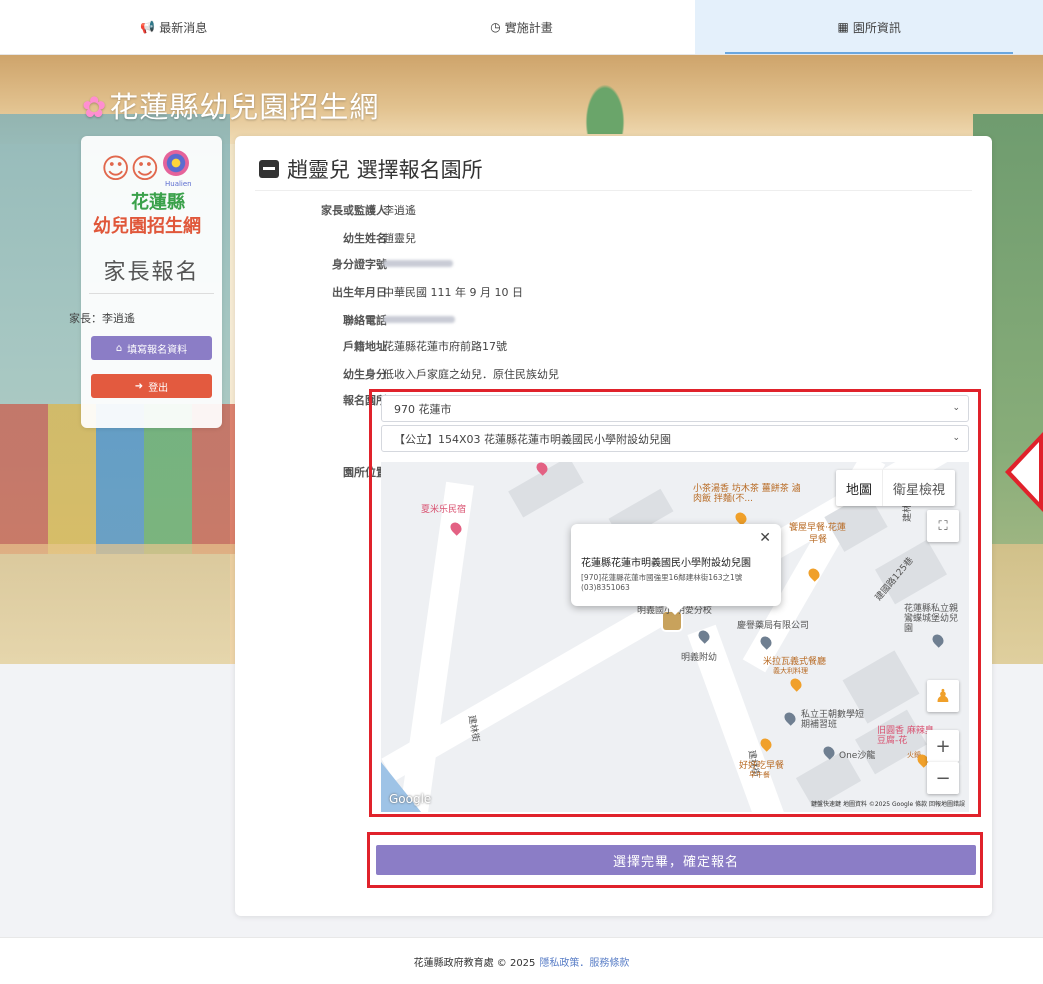 The width and height of the screenshot is (1043, 984). What do you see at coordinates (818, 540) in the screenshot?
I see `map-label: 早餐` at bounding box center [818, 540].